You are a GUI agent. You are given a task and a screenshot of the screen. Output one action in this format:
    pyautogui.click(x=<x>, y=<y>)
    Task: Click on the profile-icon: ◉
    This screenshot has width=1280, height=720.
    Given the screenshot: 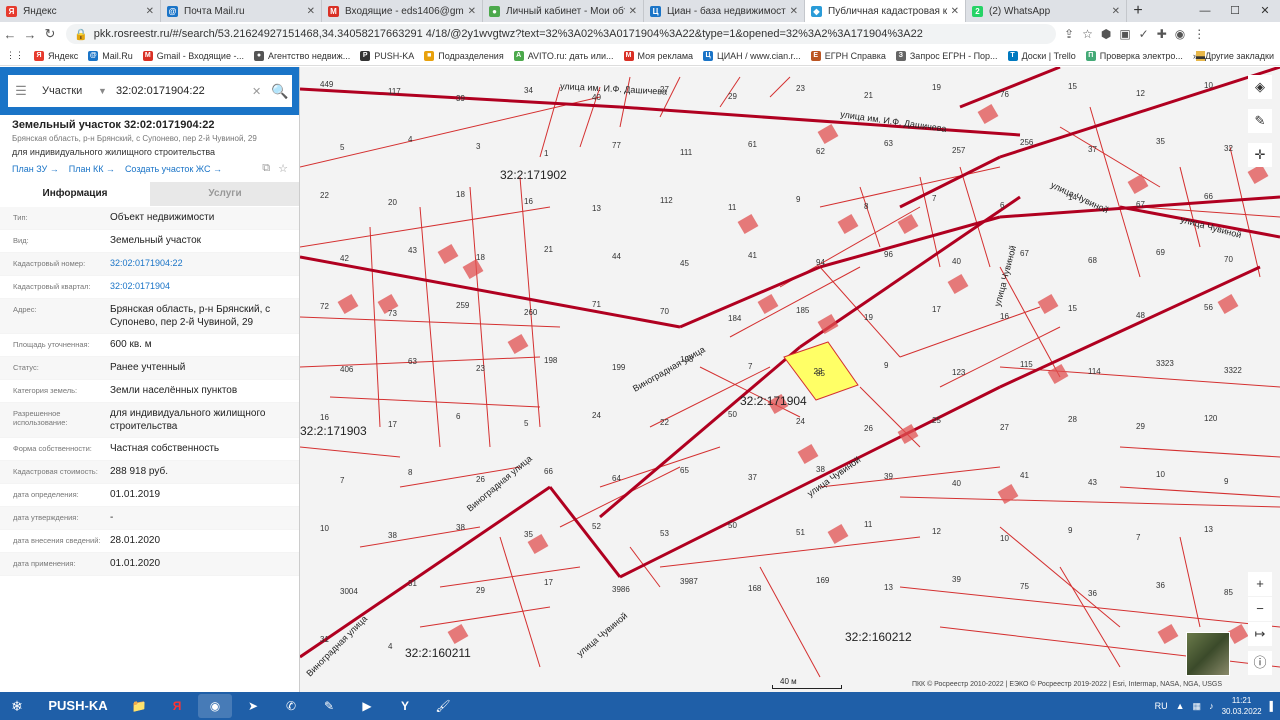 What is the action you would take?
    pyautogui.click(x=1180, y=34)
    